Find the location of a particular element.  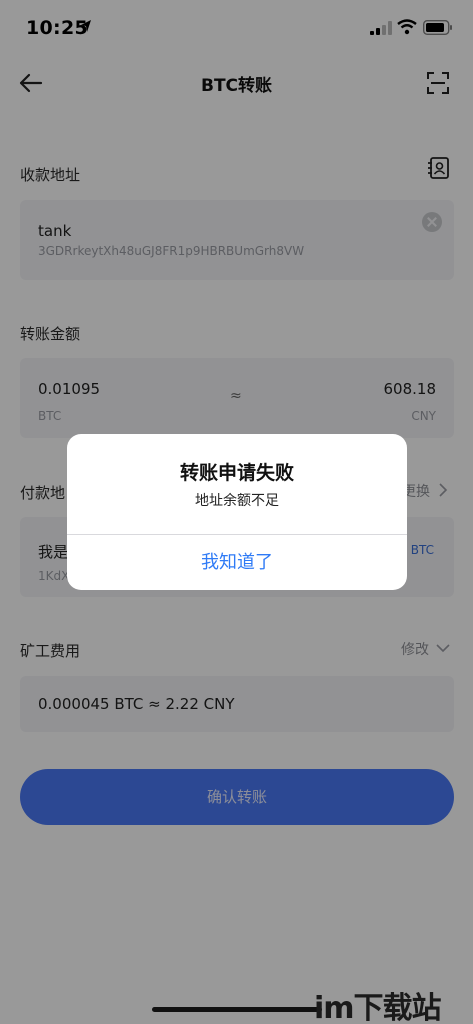

error-alert-dialog: 转账申请失败 地址余额不足 我知道了 is located at coordinates (237, 512).